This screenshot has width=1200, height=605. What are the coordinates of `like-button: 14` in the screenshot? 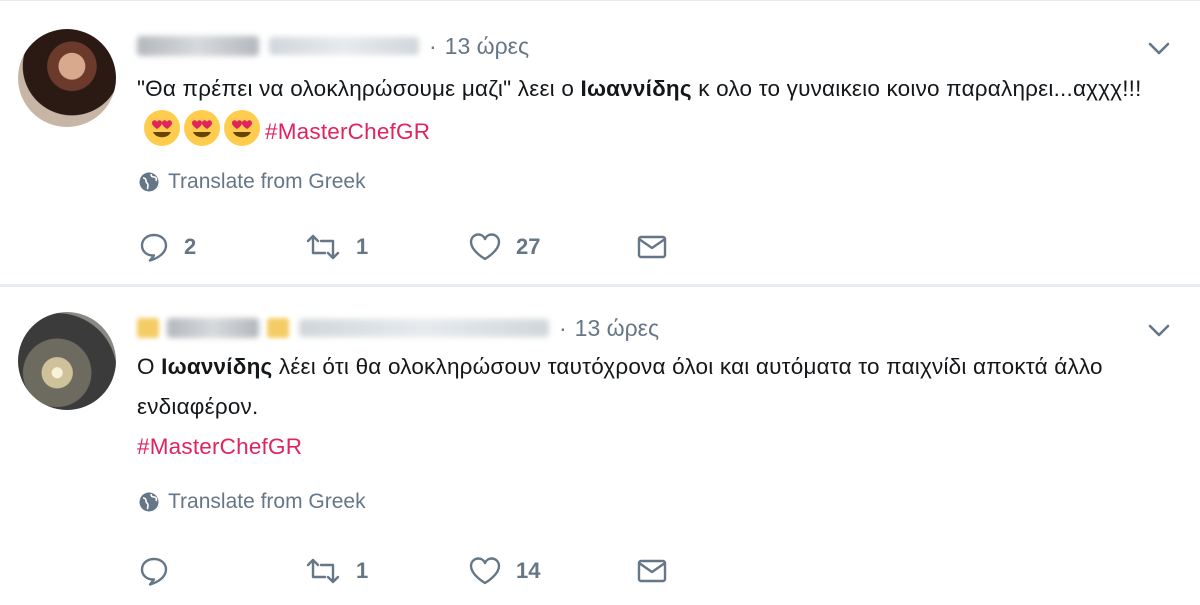 It's located at (504, 571).